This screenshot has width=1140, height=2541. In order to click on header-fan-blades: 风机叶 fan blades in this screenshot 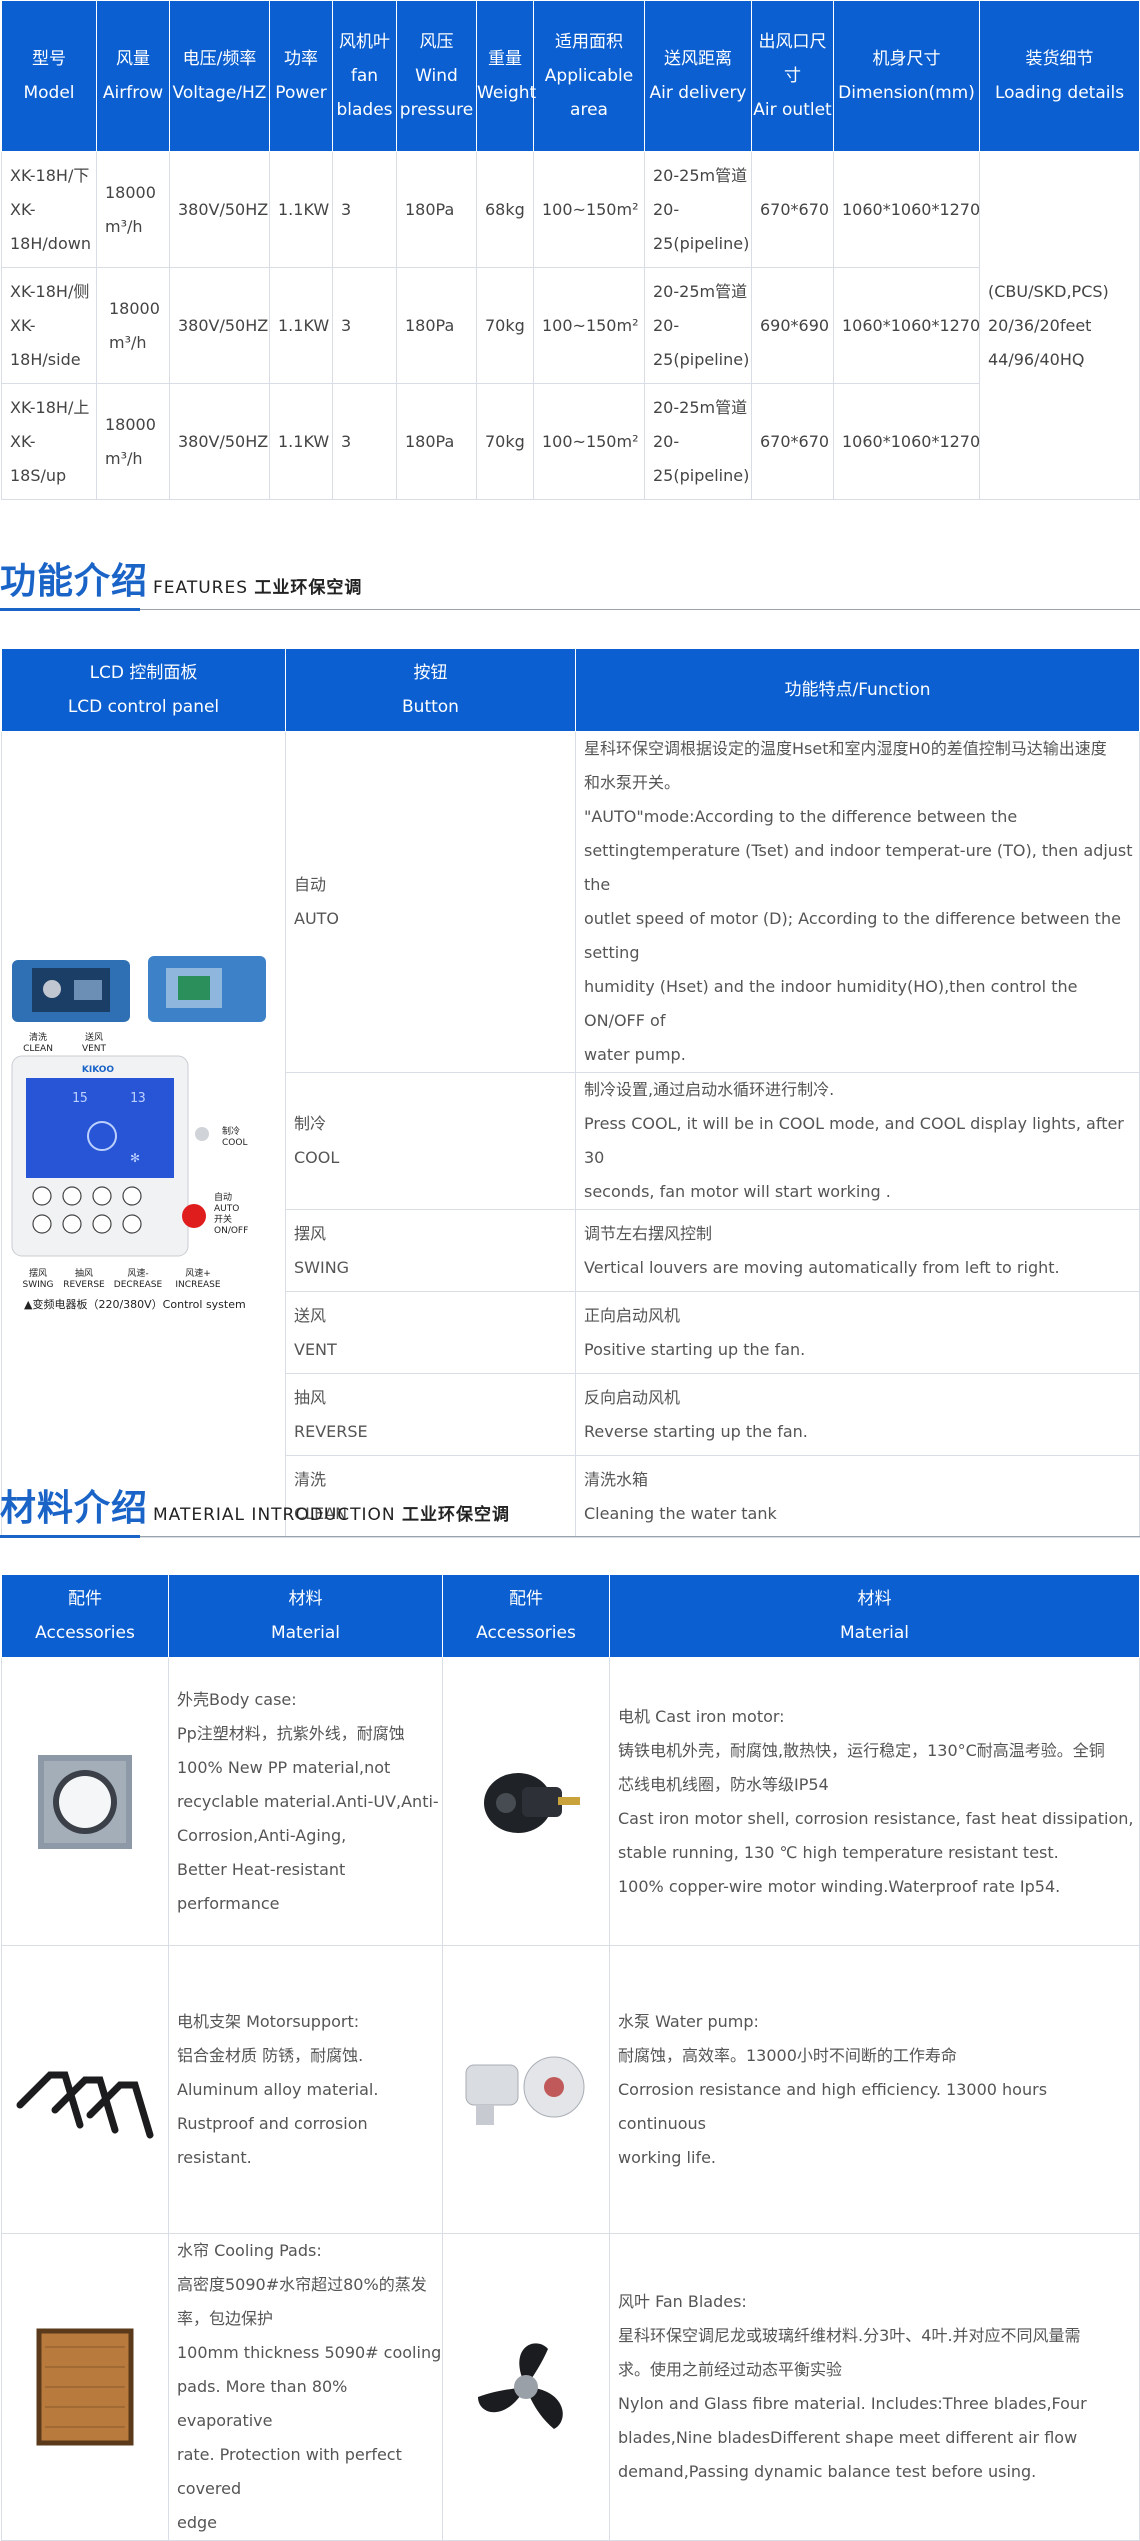, I will do `click(364, 76)`.